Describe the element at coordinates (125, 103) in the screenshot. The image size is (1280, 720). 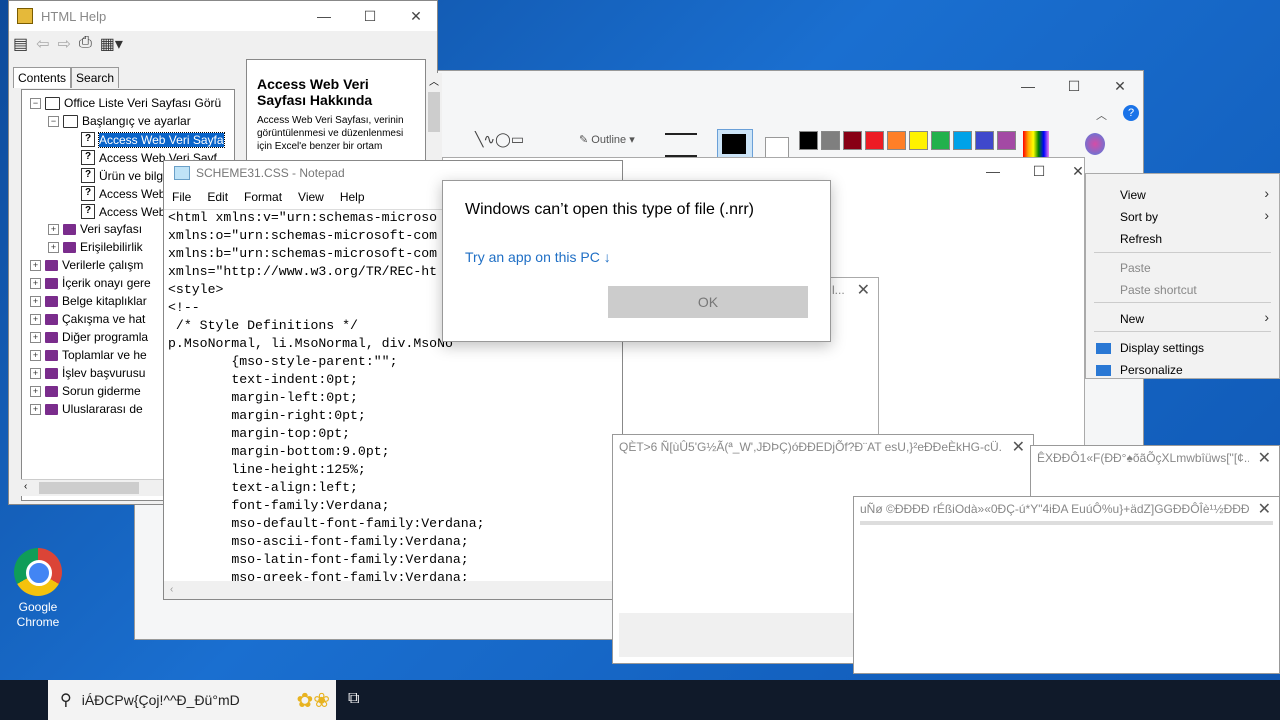
I see `tree-item: − Office Liste Veri Sayfası Görü` at that location.